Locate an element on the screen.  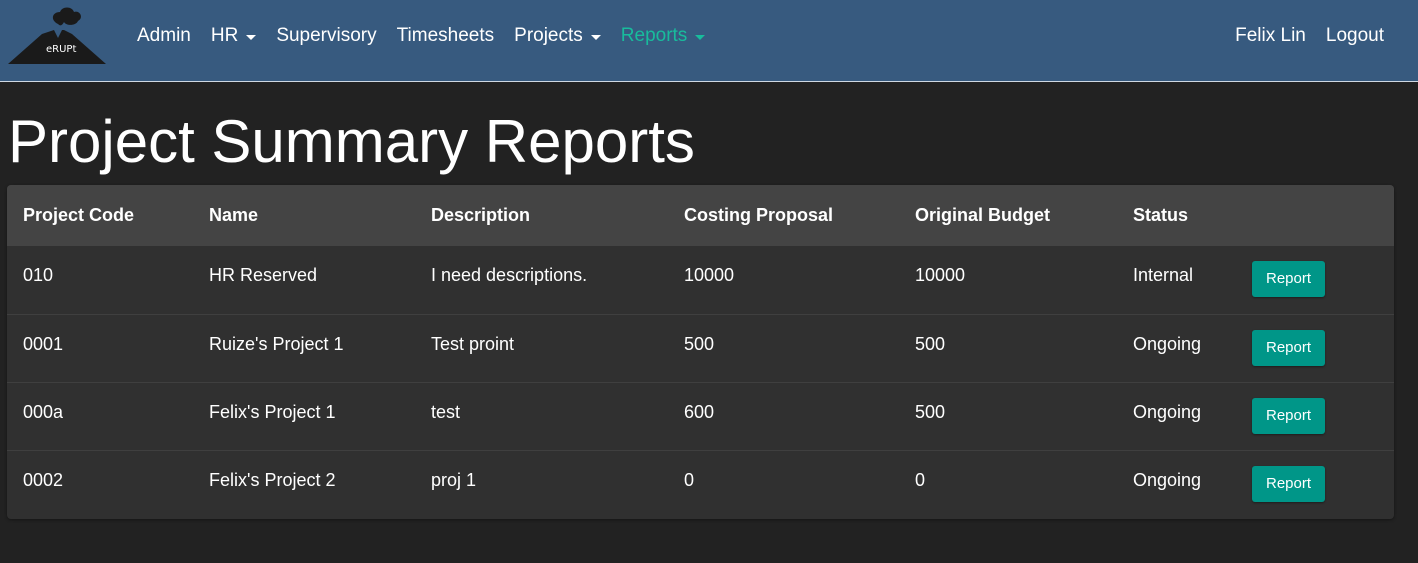
logo-text: eRUPt is located at coordinates (61, 49).